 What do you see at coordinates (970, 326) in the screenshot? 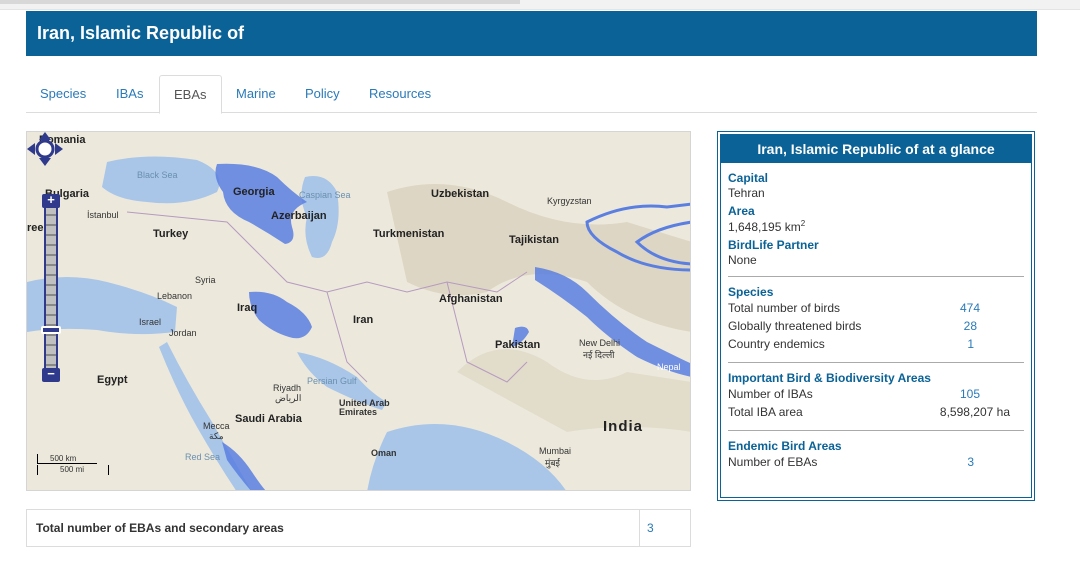
I see `threatened-birds-link: 28` at bounding box center [970, 326].